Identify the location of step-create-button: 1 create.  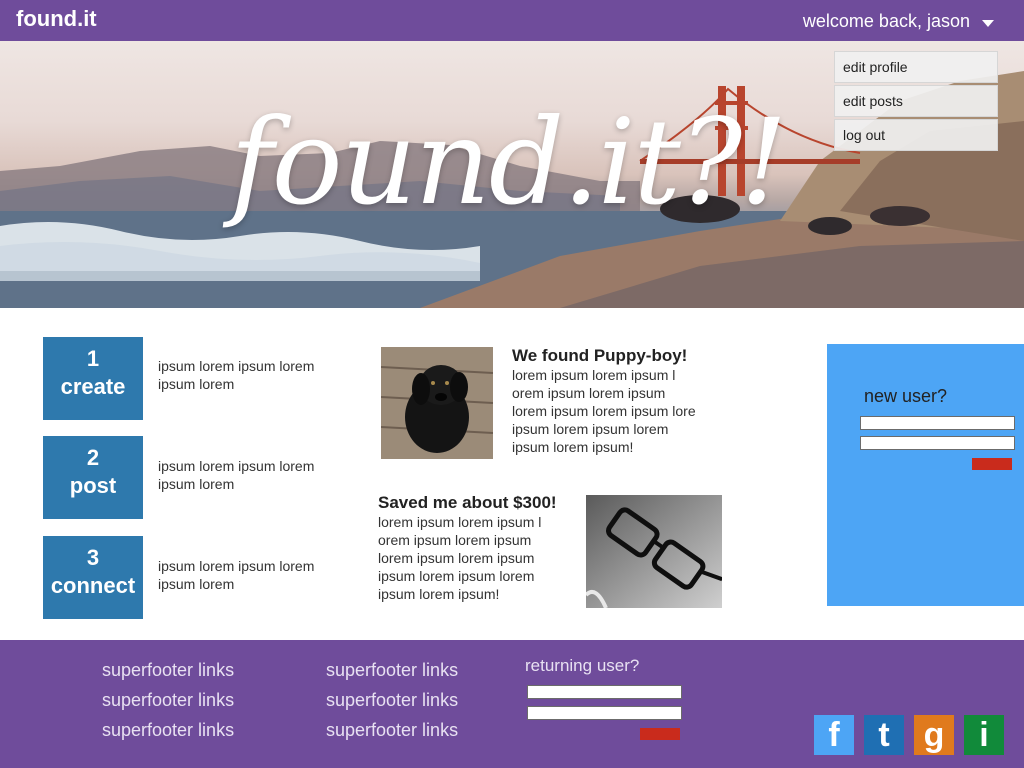
(93, 378).